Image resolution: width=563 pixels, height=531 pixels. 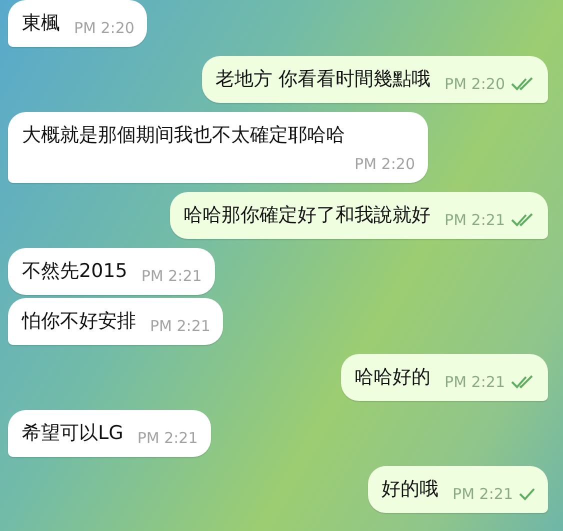 I want to click on message-text: 不然先2015, so click(x=75, y=271).